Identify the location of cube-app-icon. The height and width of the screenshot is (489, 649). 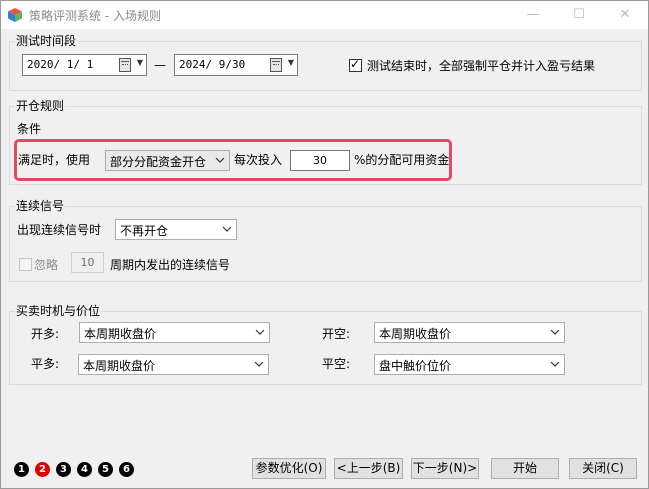
(15, 15).